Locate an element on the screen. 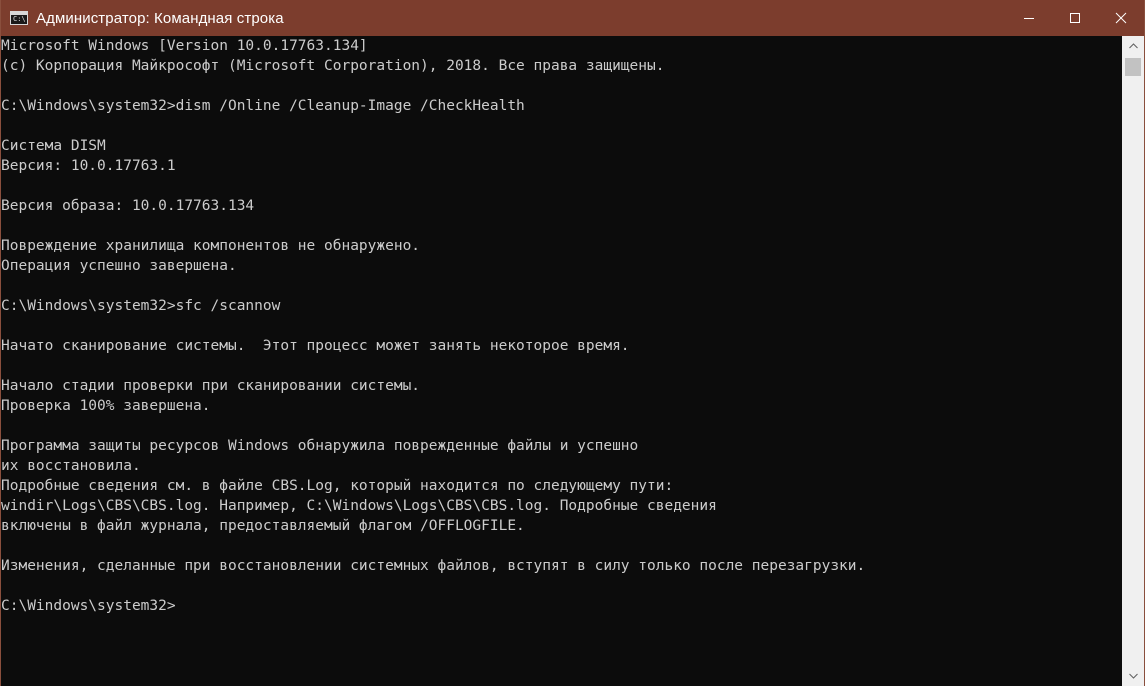 The width and height of the screenshot is (1145, 686). close-icon is located at coordinates (1121, 18).